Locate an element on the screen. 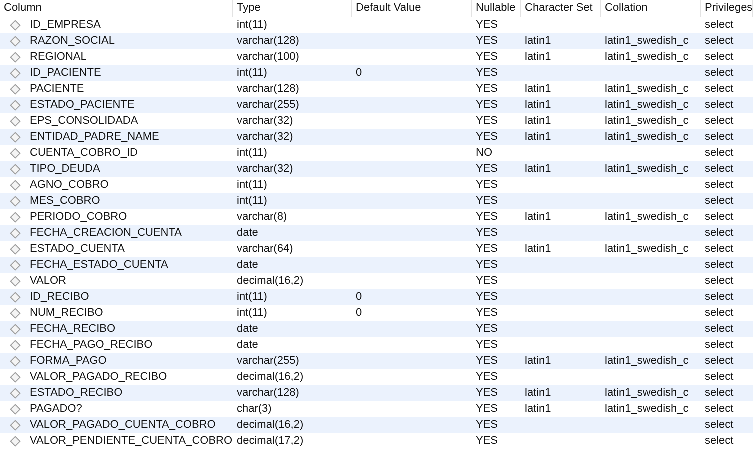  column-header: Nullable is located at coordinates (496, 8).